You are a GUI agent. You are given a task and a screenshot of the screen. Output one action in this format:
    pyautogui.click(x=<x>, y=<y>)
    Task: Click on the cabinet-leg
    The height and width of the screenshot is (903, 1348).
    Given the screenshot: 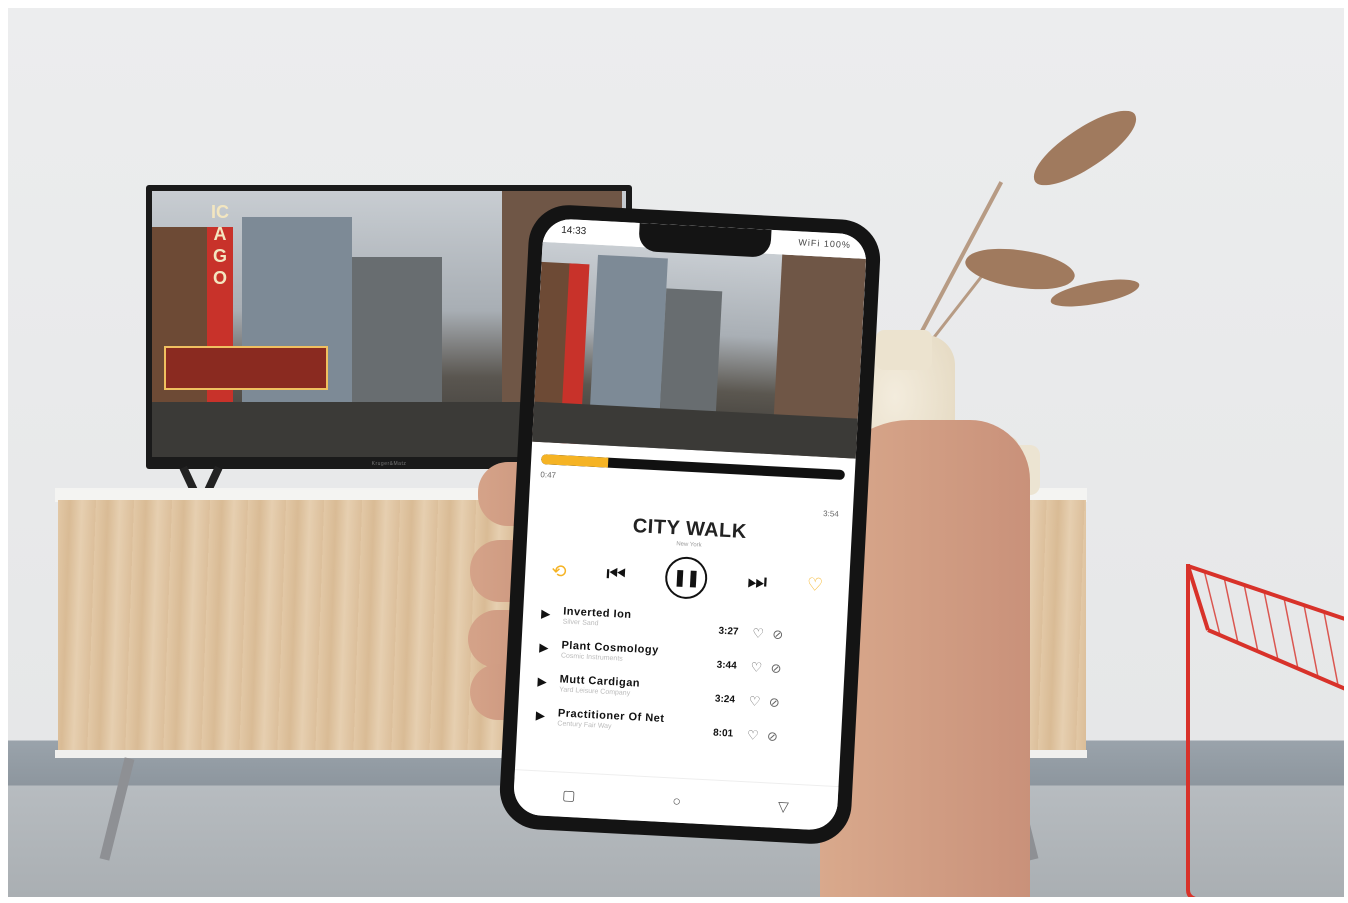 What is the action you would take?
    pyautogui.click(x=117, y=809)
    